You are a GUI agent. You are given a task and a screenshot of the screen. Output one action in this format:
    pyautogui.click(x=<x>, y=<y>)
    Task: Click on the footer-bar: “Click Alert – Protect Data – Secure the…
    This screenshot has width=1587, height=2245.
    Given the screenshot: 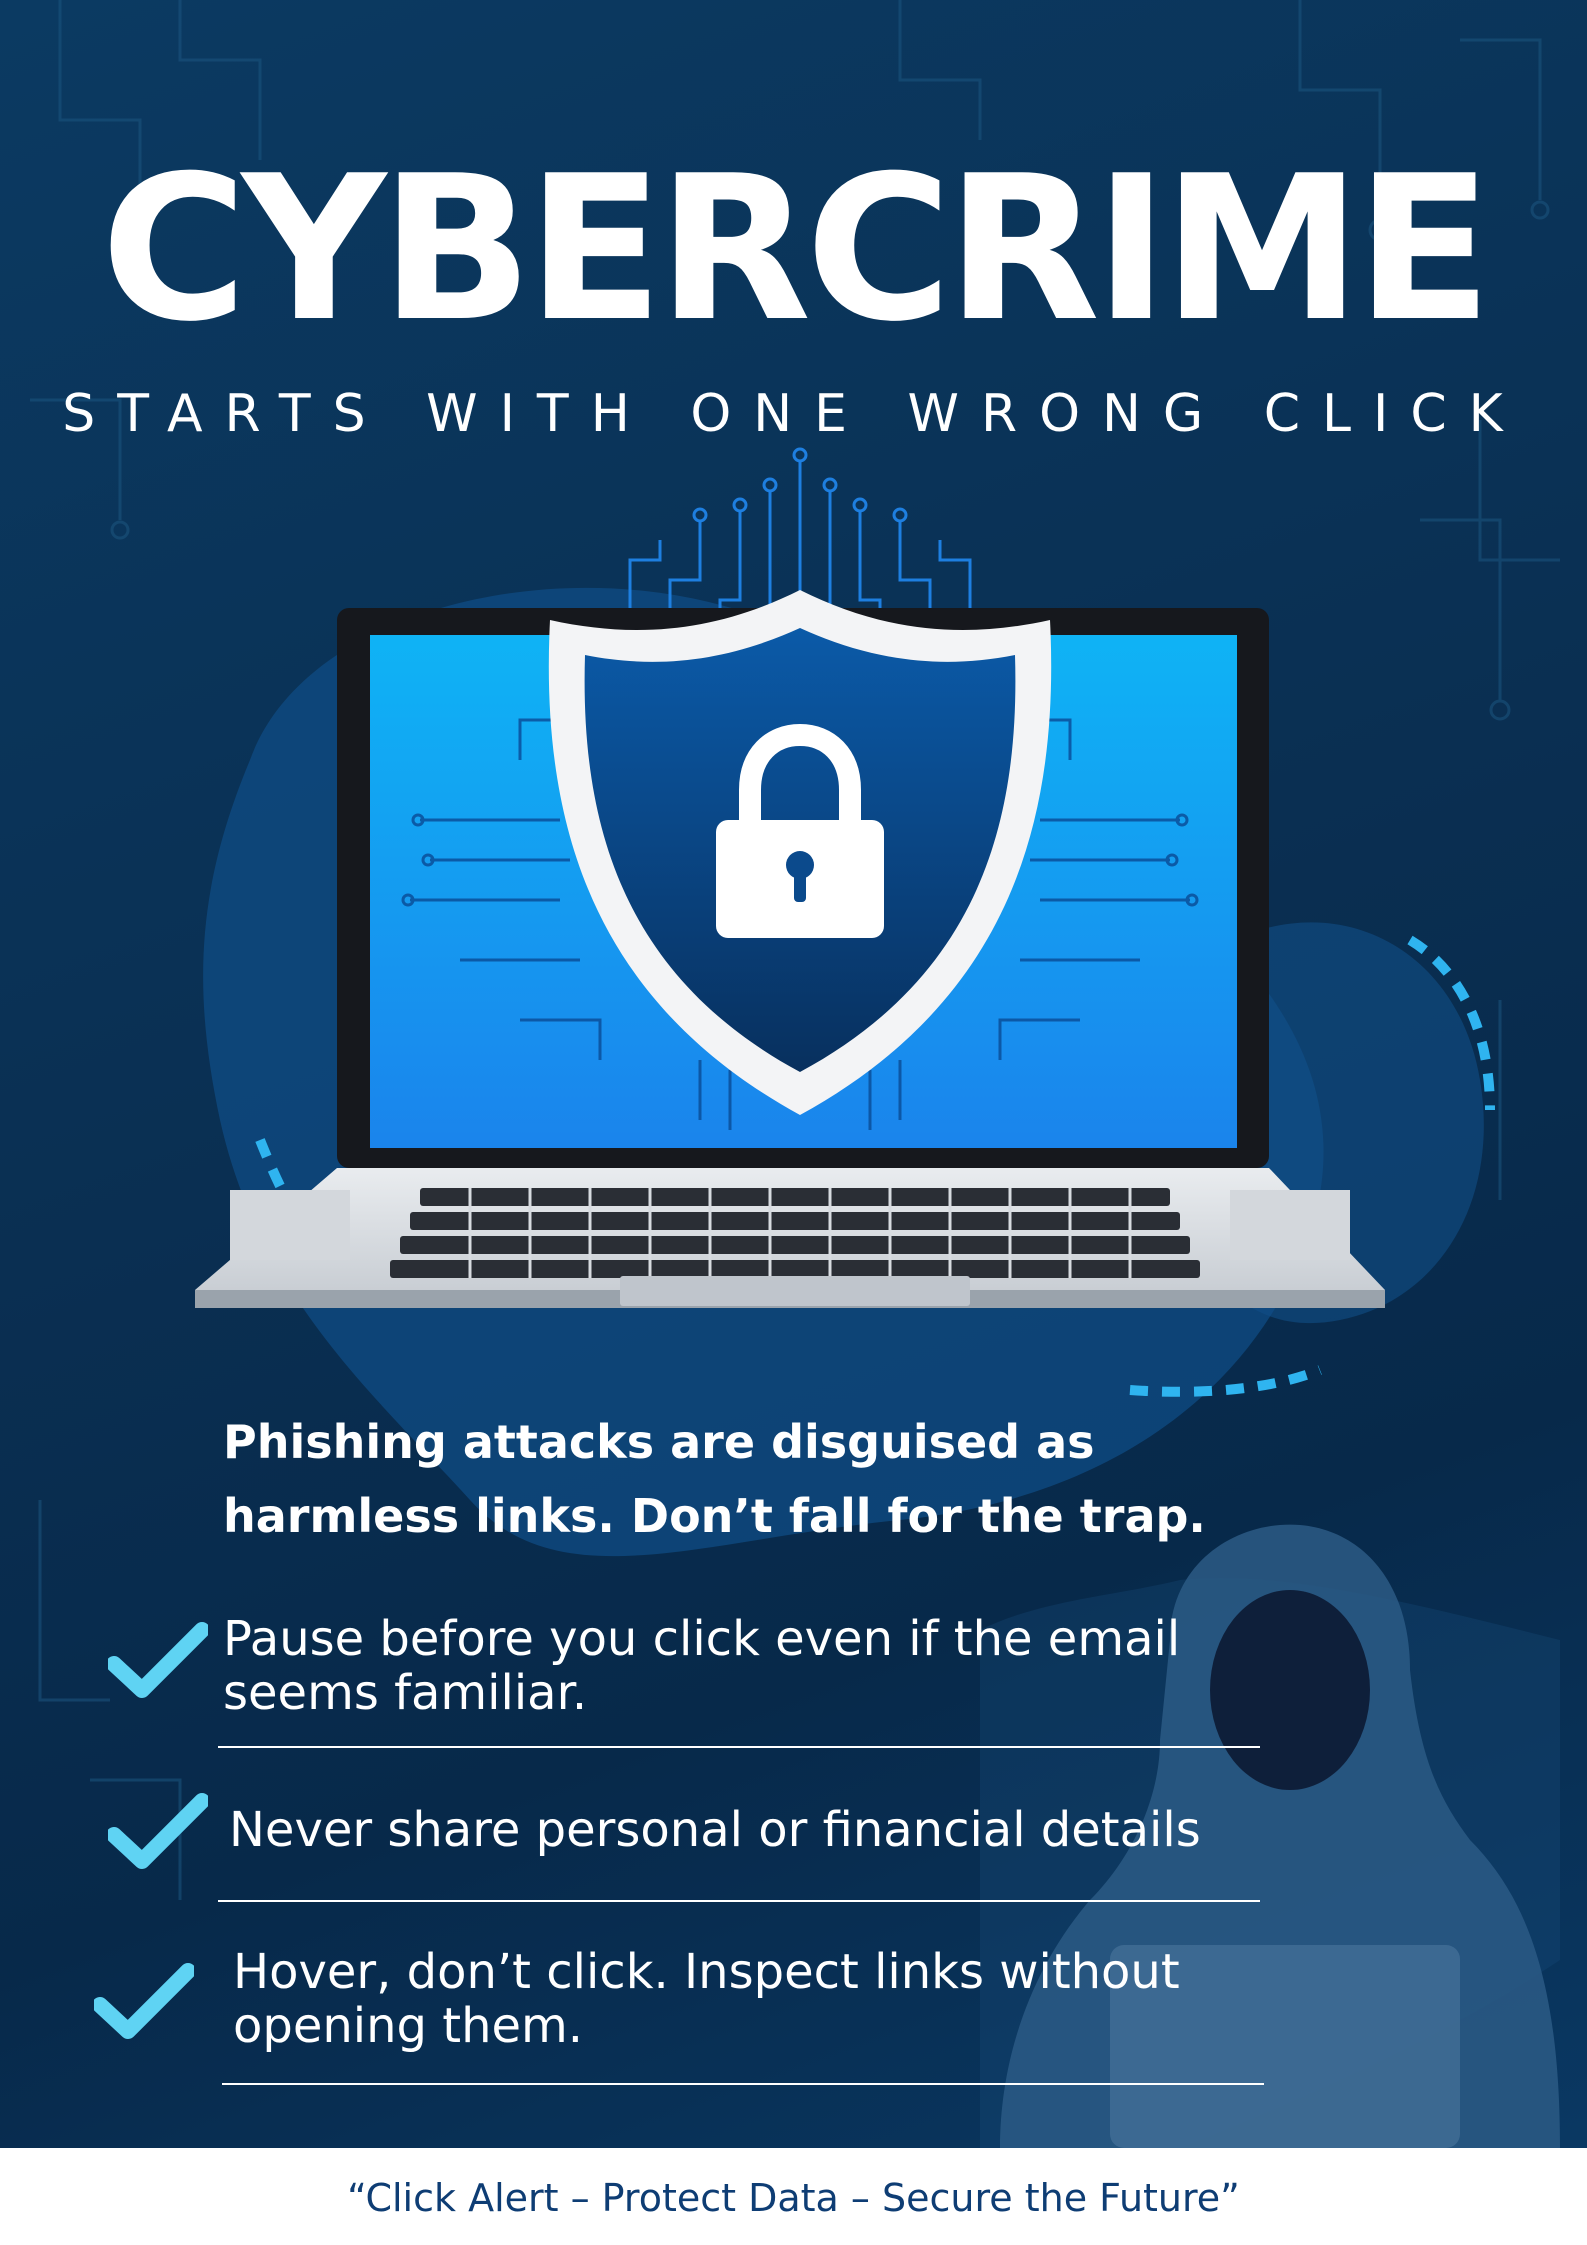 What is the action you would take?
    pyautogui.click(x=793, y=2196)
    